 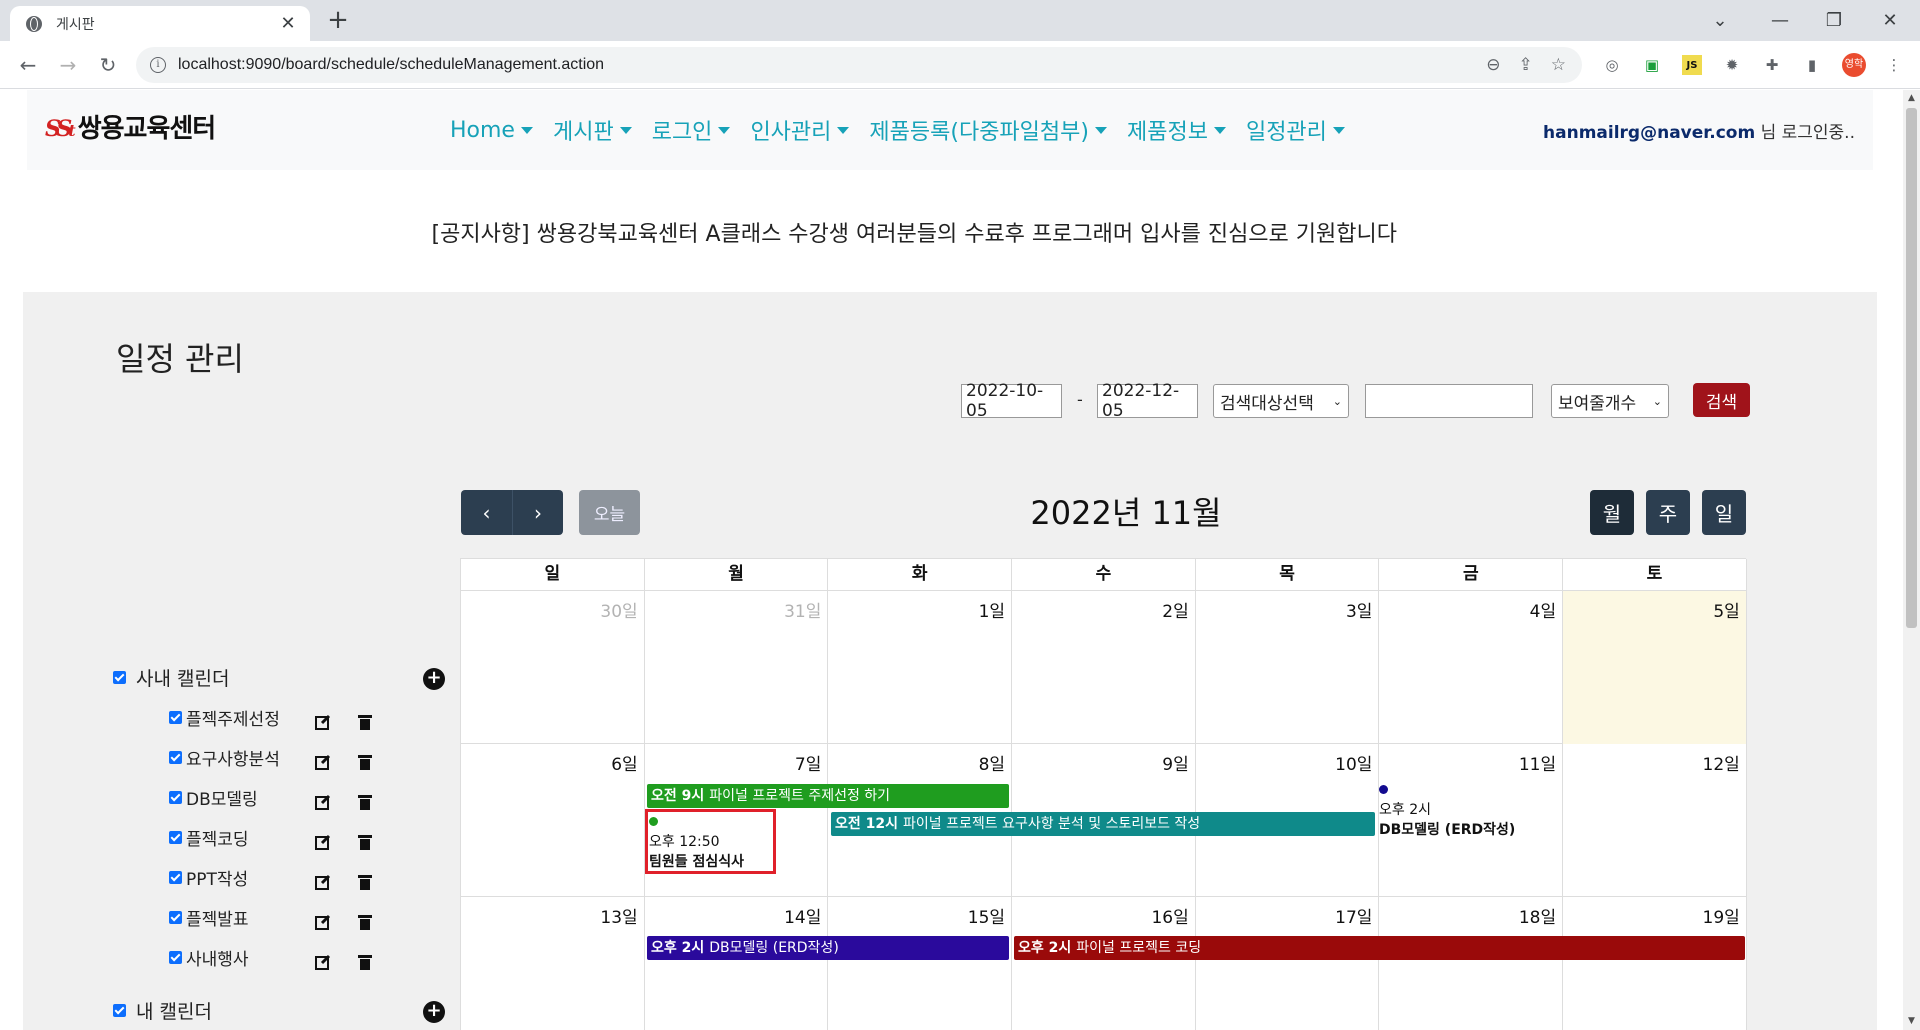 I want to click on company-calendar-toggle: 사내 캘린더, so click(x=171, y=677).